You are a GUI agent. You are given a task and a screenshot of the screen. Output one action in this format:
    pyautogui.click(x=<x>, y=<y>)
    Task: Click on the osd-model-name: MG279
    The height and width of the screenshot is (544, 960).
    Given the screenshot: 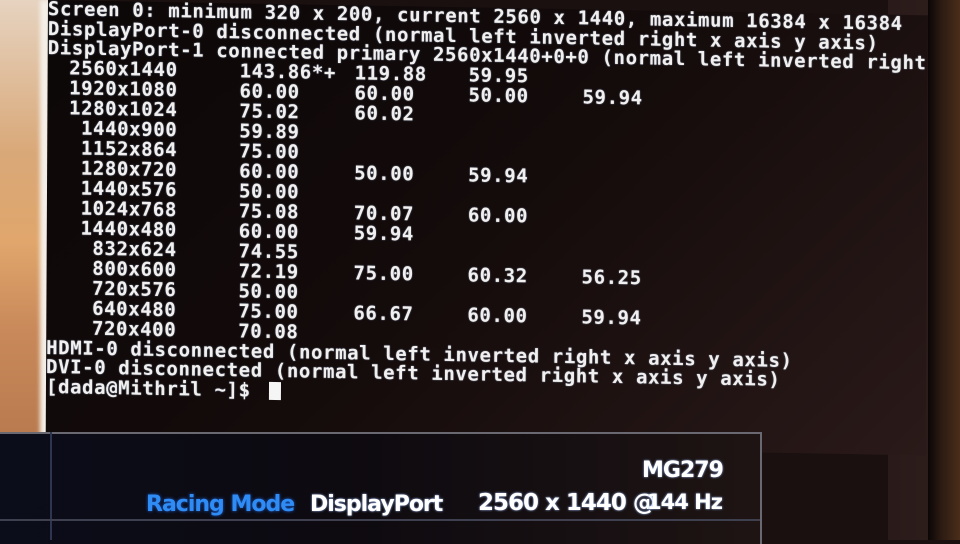 What is the action you would take?
    pyautogui.click(x=683, y=470)
    